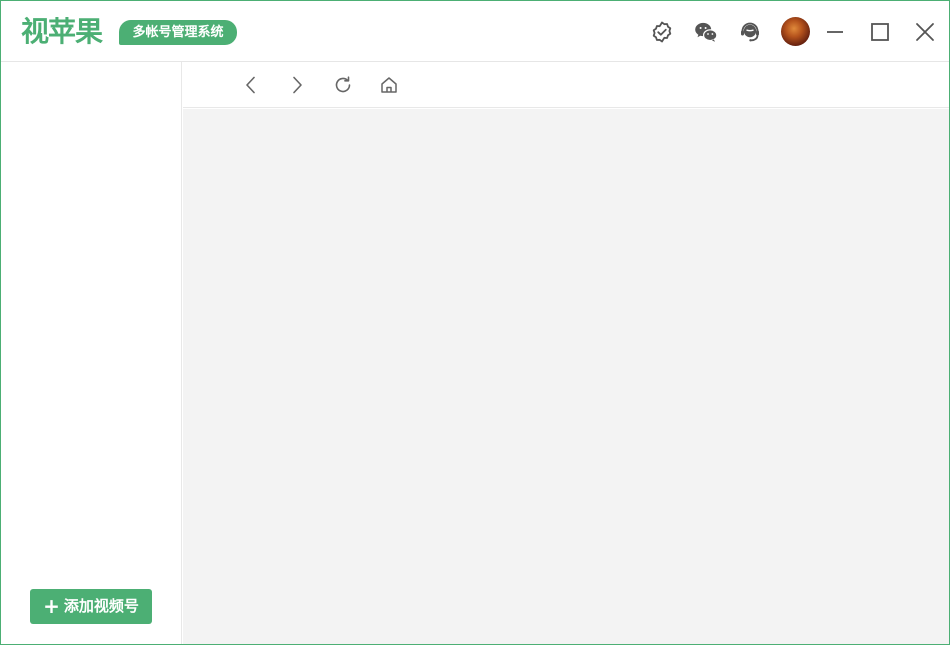 The height and width of the screenshot is (645, 950). What do you see at coordinates (880, 32) in the screenshot?
I see `maximize-icon` at bounding box center [880, 32].